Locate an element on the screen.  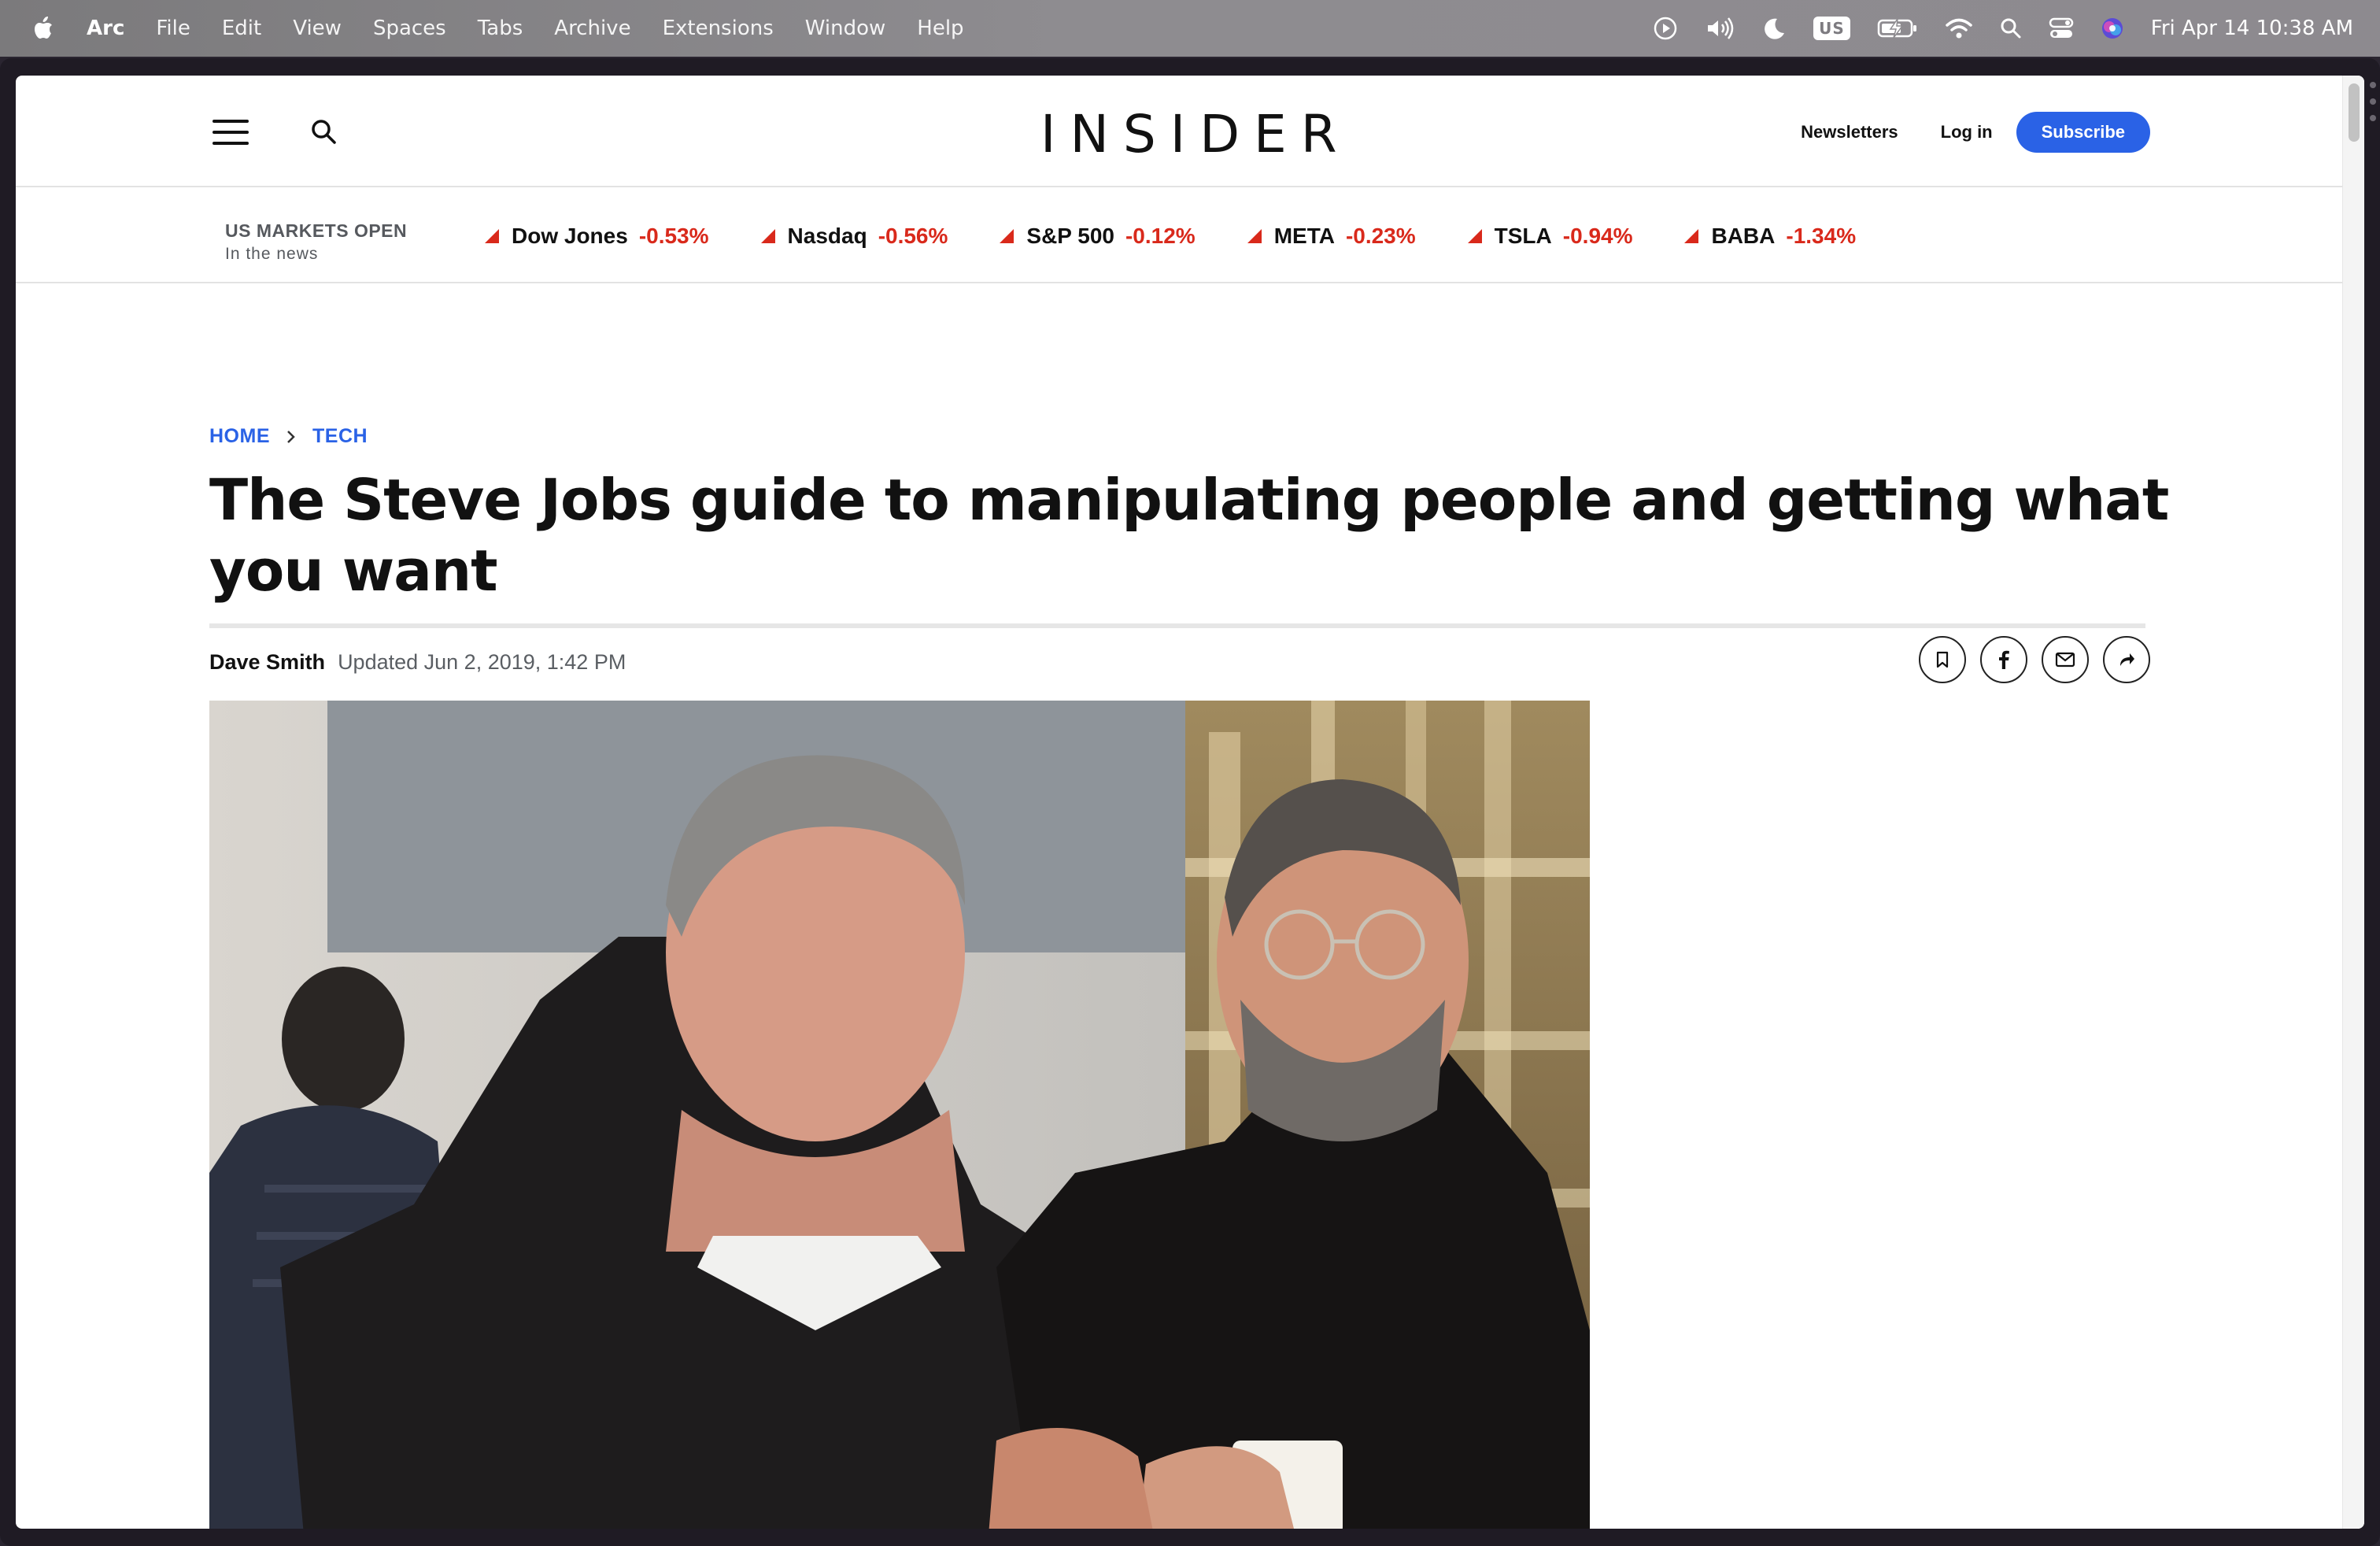
email-share-button is located at coordinates (2065, 659).